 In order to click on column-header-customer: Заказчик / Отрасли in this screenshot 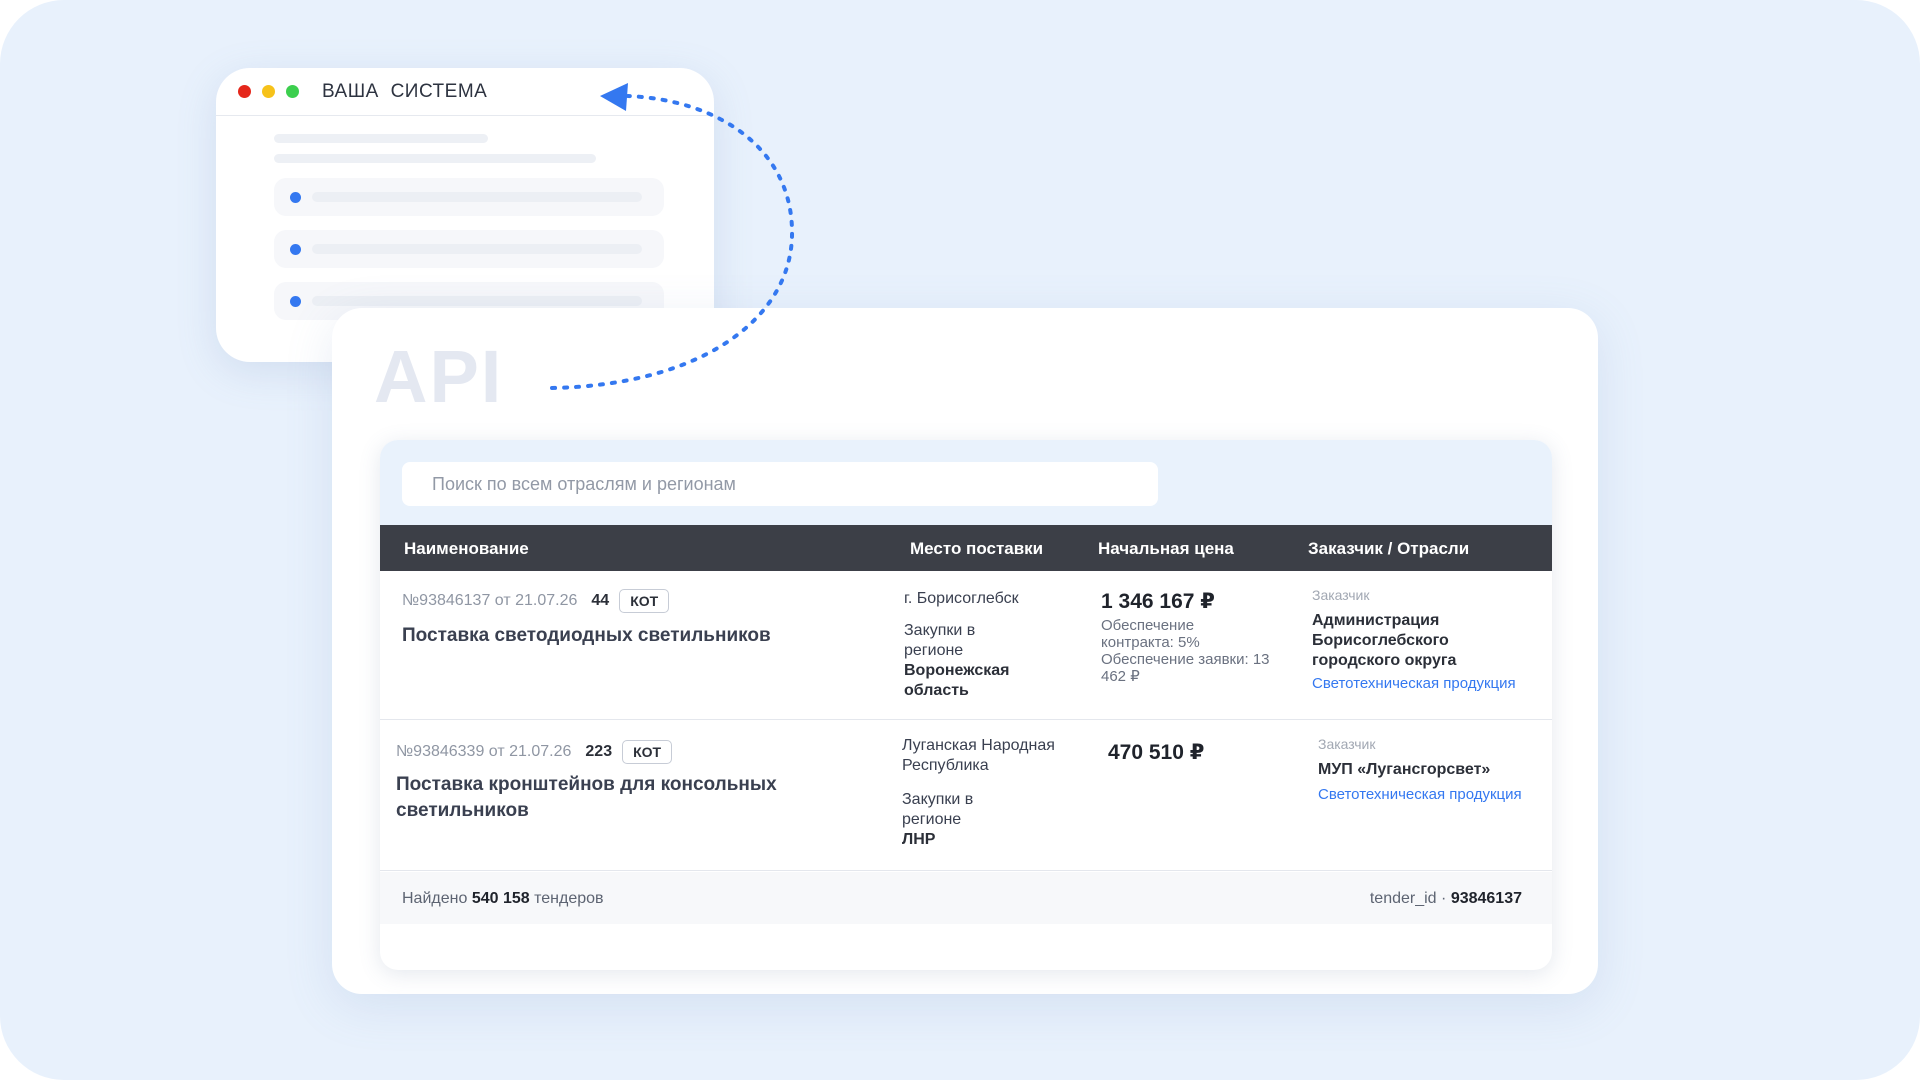, I will do `click(1388, 549)`.